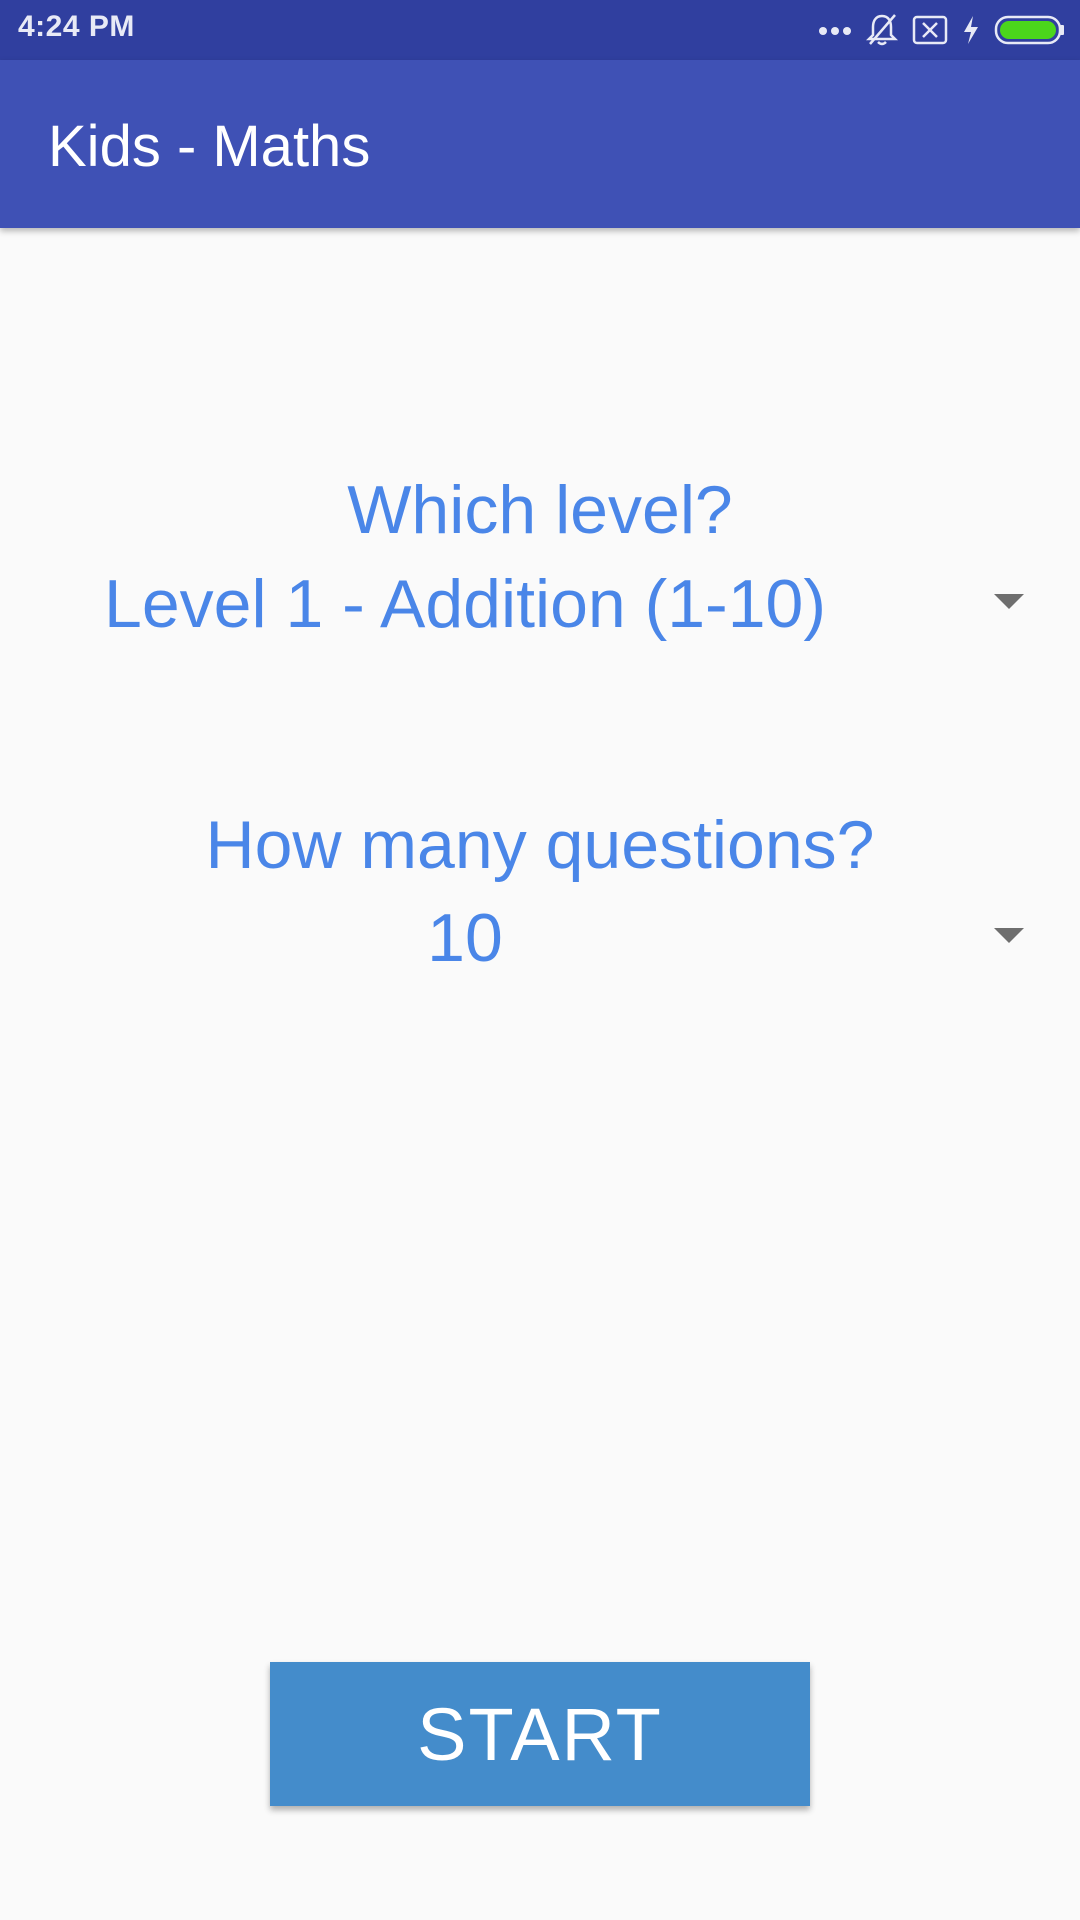  I want to click on questions-count-spinner: 10, so click(565, 938).